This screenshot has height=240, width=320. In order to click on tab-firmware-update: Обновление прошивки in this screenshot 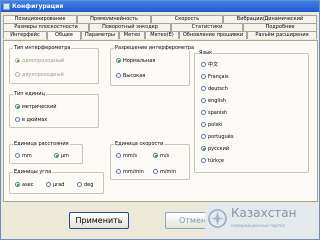, I will do `click(213, 35)`.